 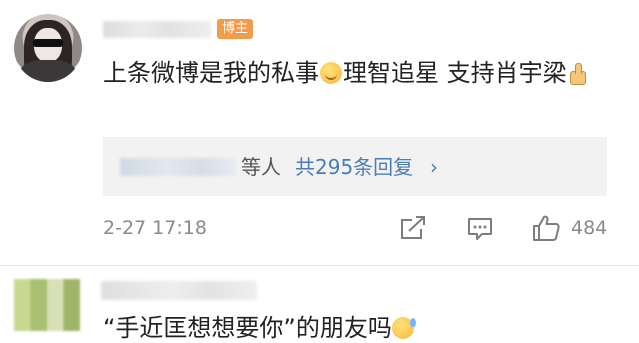 What do you see at coordinates (319, 265) in the screenshot?
I see `comment-divider` at bounding box center [319, 265].